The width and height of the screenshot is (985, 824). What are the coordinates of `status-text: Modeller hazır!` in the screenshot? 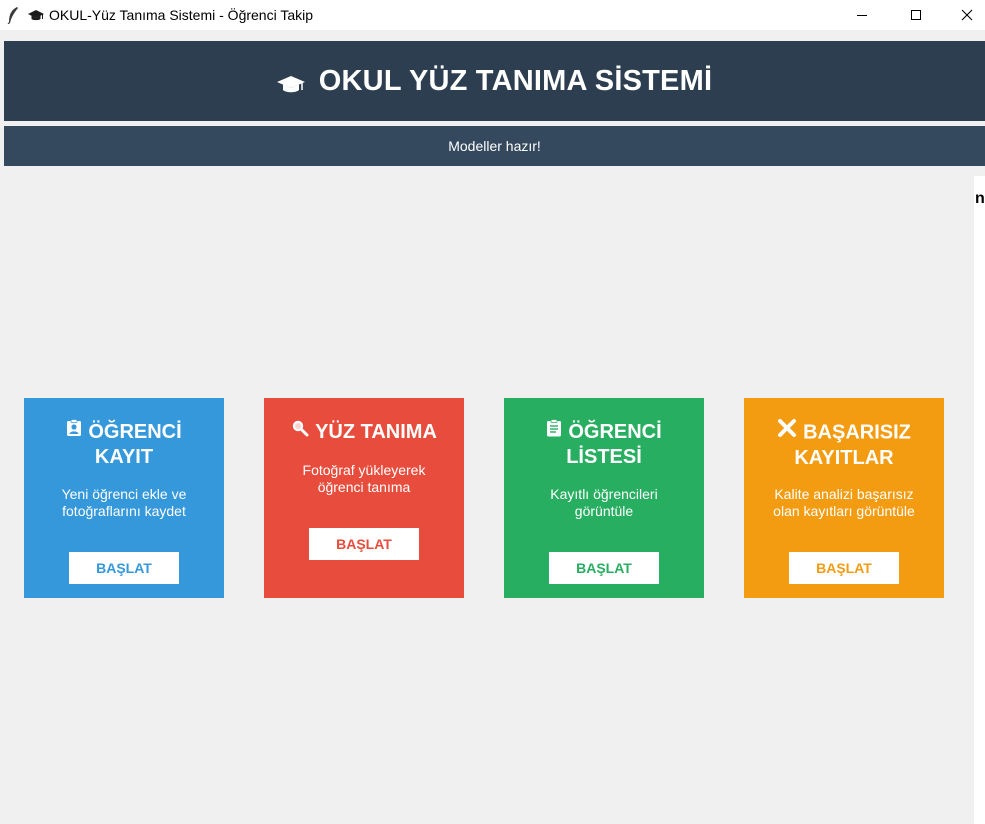 It's located at (494, 146).